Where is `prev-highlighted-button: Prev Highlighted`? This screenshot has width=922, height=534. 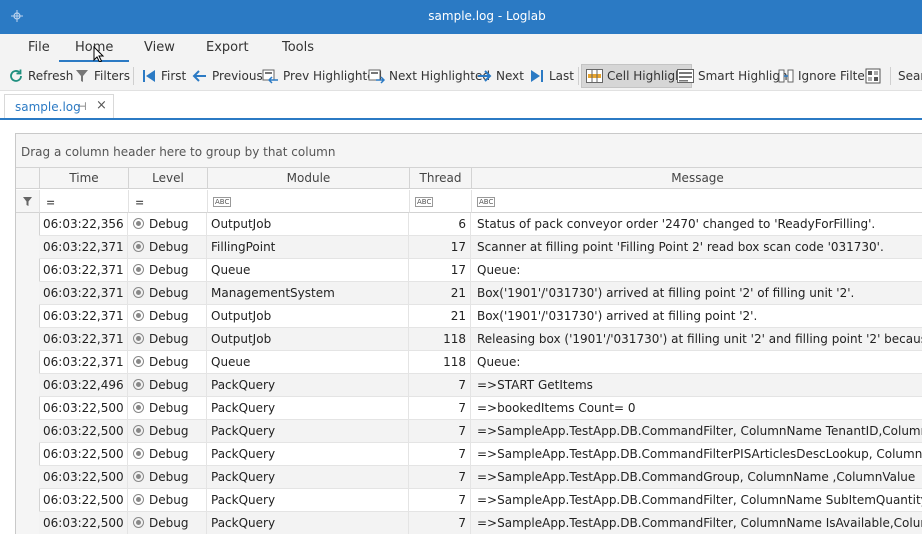
prev-highlighted-button: Prev Highlighted is located at coordinates (322, 76).